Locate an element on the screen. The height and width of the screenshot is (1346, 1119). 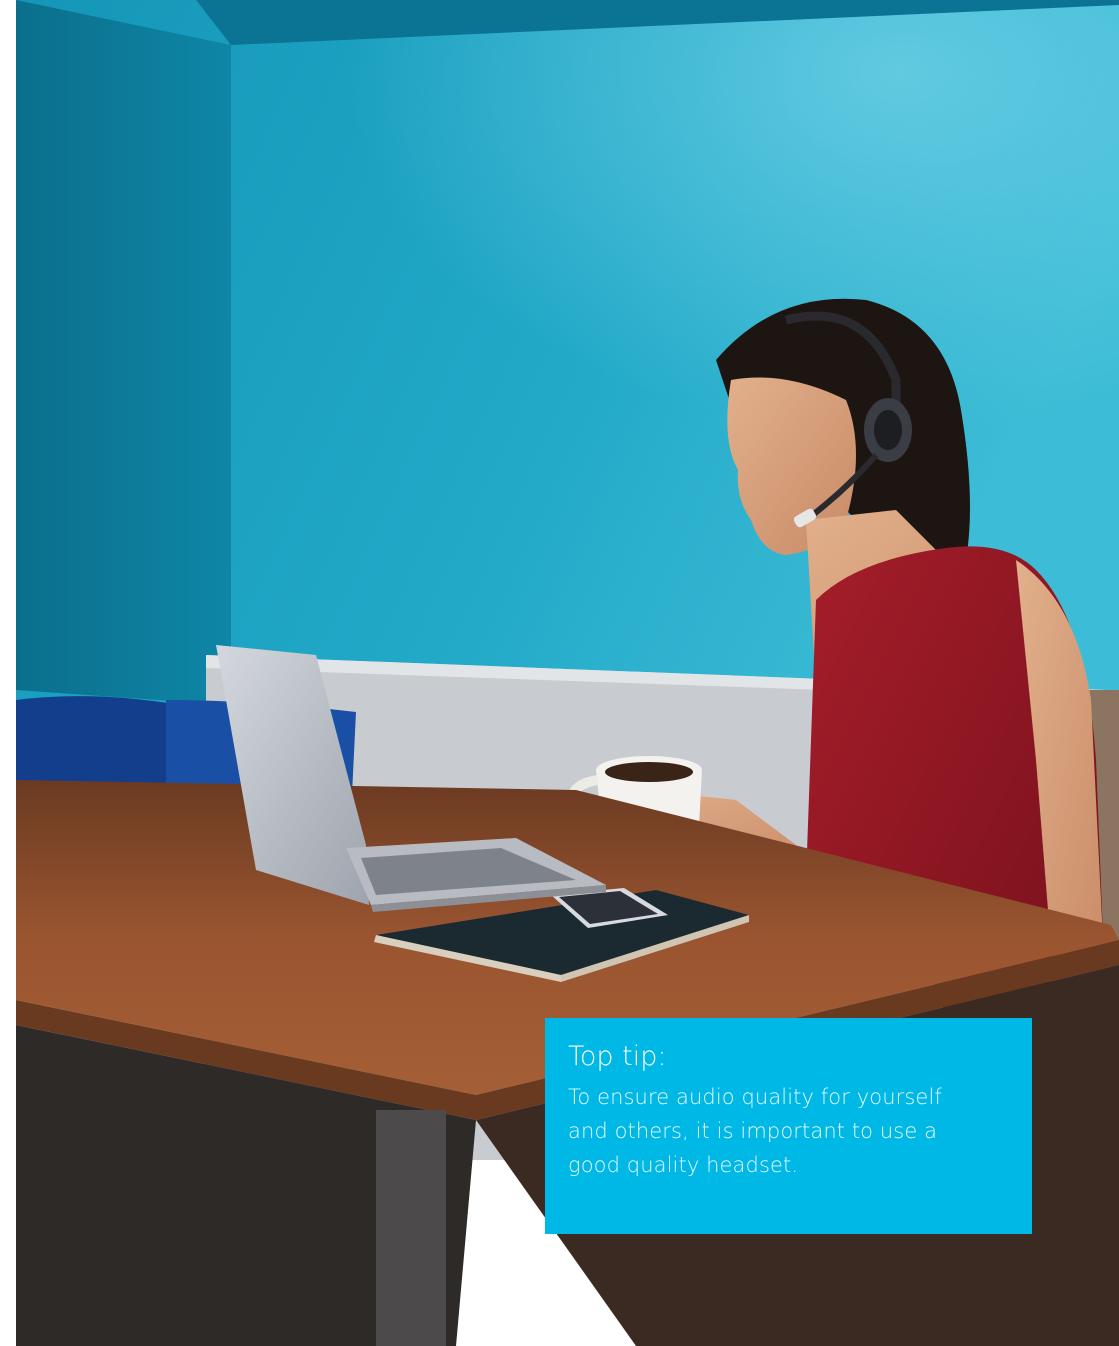
tip-body-line: To ensure audio quality for yourself is located at coordinates (755, 1097).